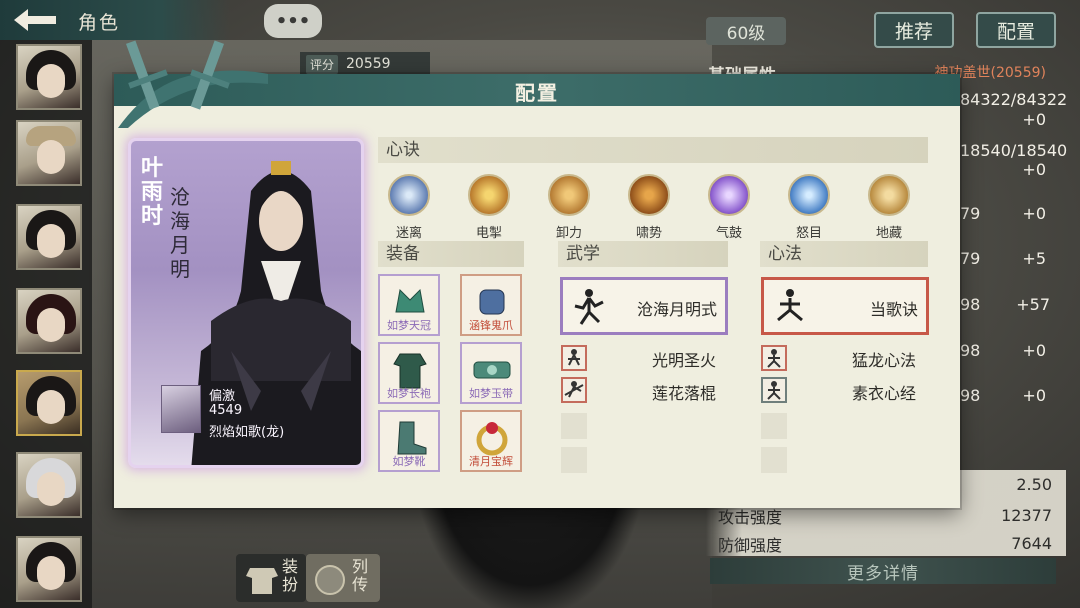 The height and width of the screenshot is (608, 1080). I want to click on martial-main-slot: 沧海月明式, so click(644, 306).